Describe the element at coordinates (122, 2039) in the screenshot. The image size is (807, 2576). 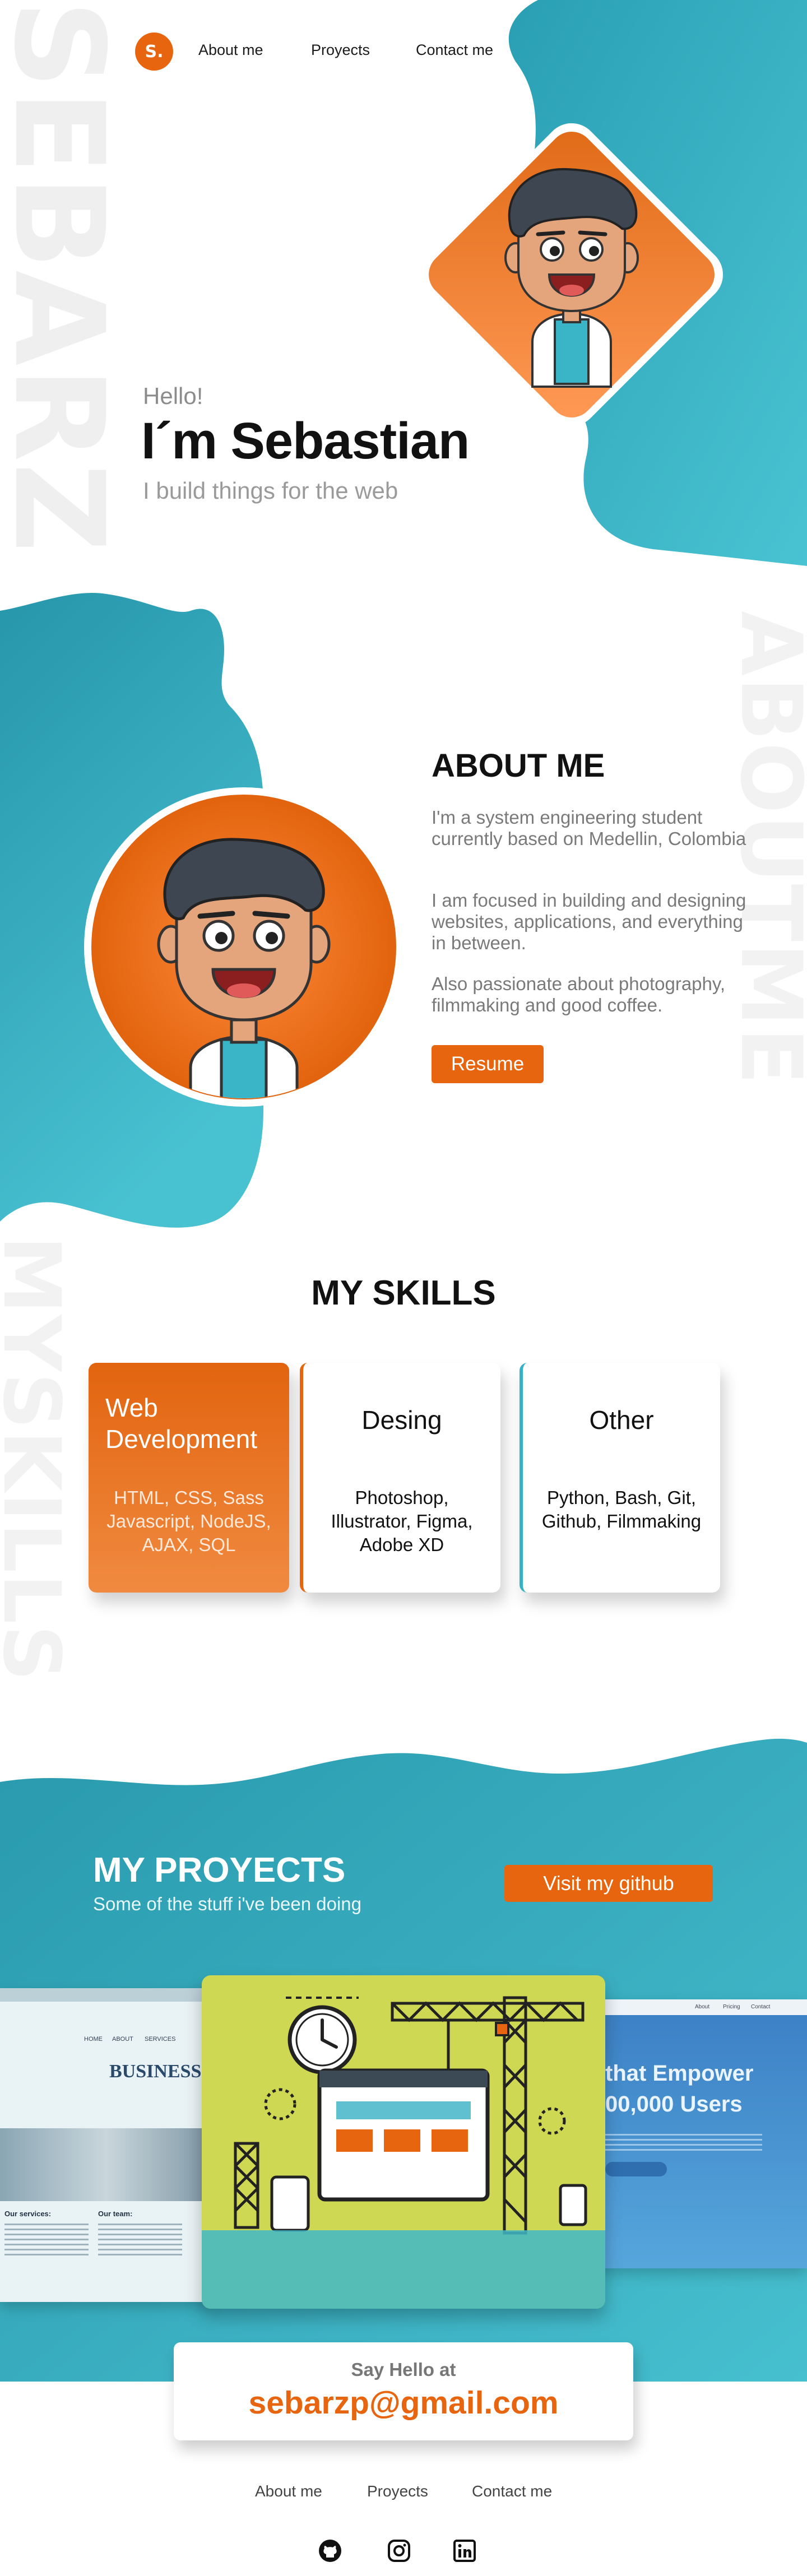
I see `shot-nav-item: ABOUT` at that location.